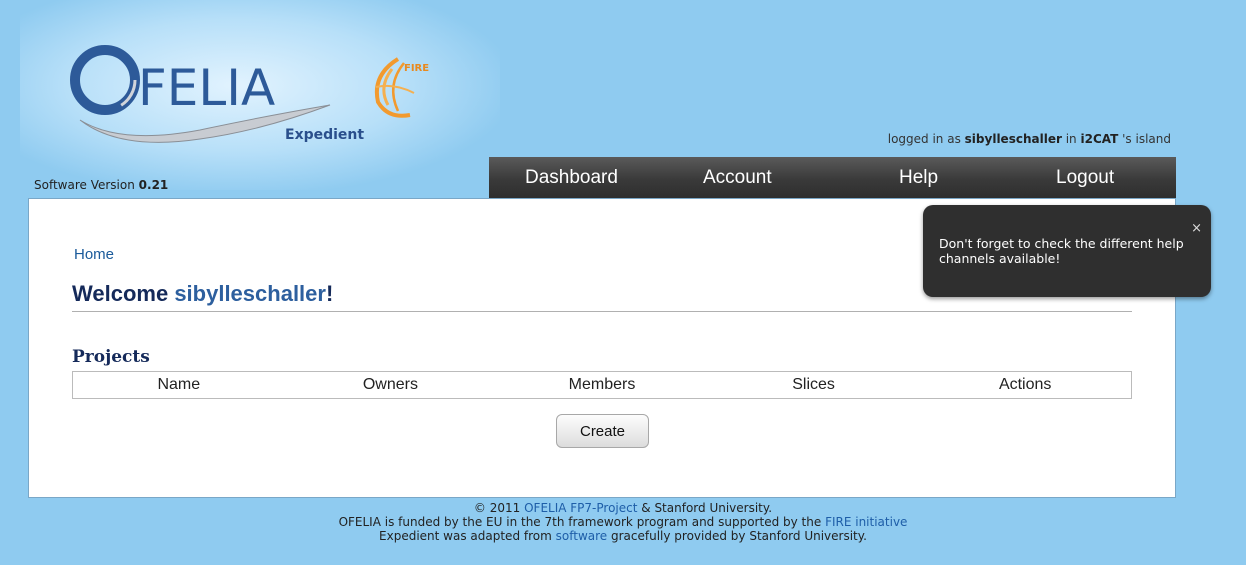 The image size is (1246, 565). I want to click on nav-account: Account, so click(737, 178).